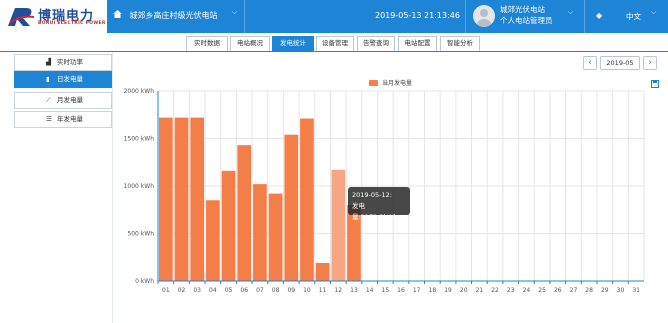  Describe the element at coordinates (139, 91) in the screenshot. I see `y-tick-label: 2000 kWh` at that location.